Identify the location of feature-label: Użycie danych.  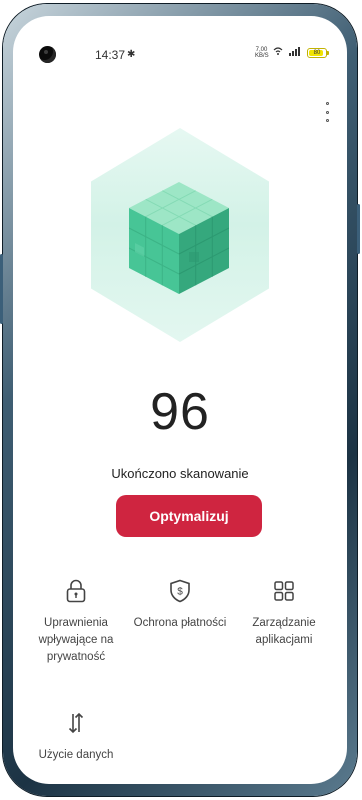
(76, 755).